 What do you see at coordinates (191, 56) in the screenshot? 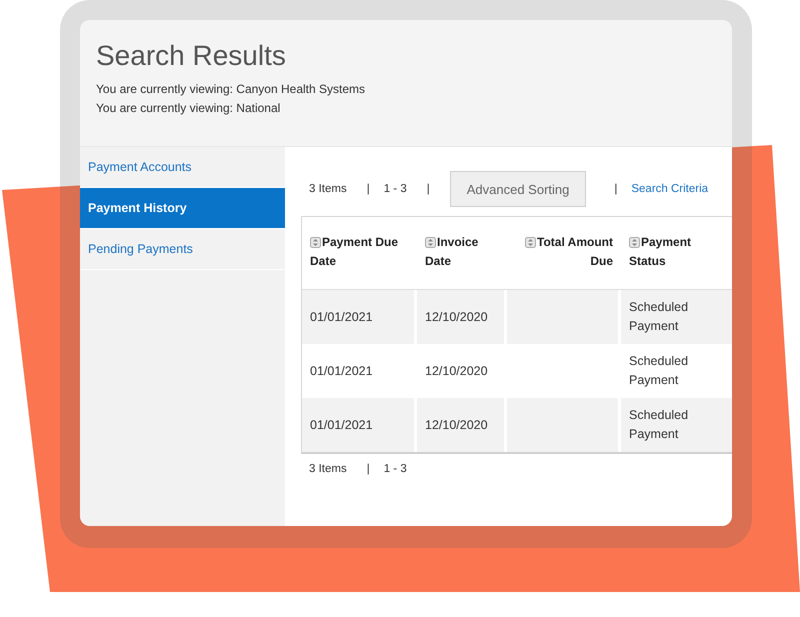
I see `page-title: Search Results` at bounding box center [191, 56].